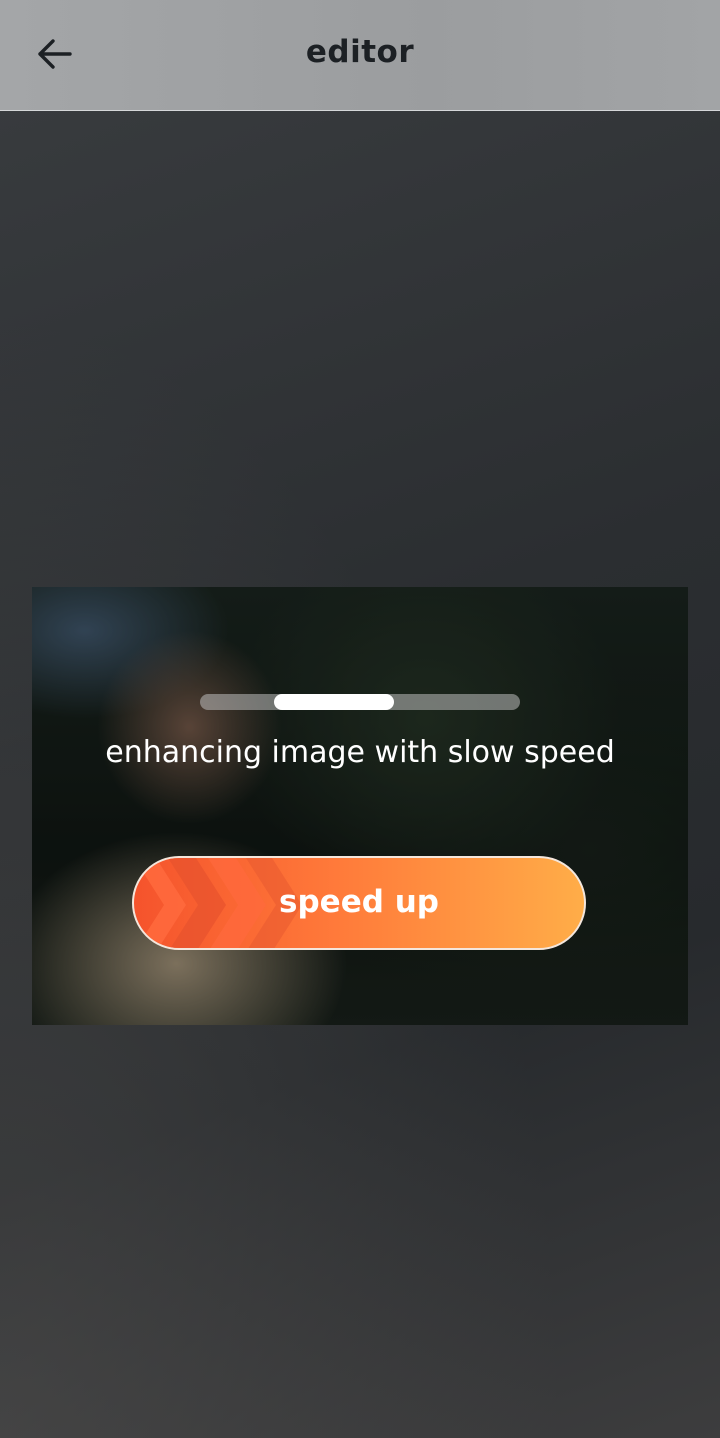 This screenshot has width=720, height=1438. What do you see at coordinates (360, 52) in the screenshot?
I see `page-title: editor` at bounding box center [360, 52].